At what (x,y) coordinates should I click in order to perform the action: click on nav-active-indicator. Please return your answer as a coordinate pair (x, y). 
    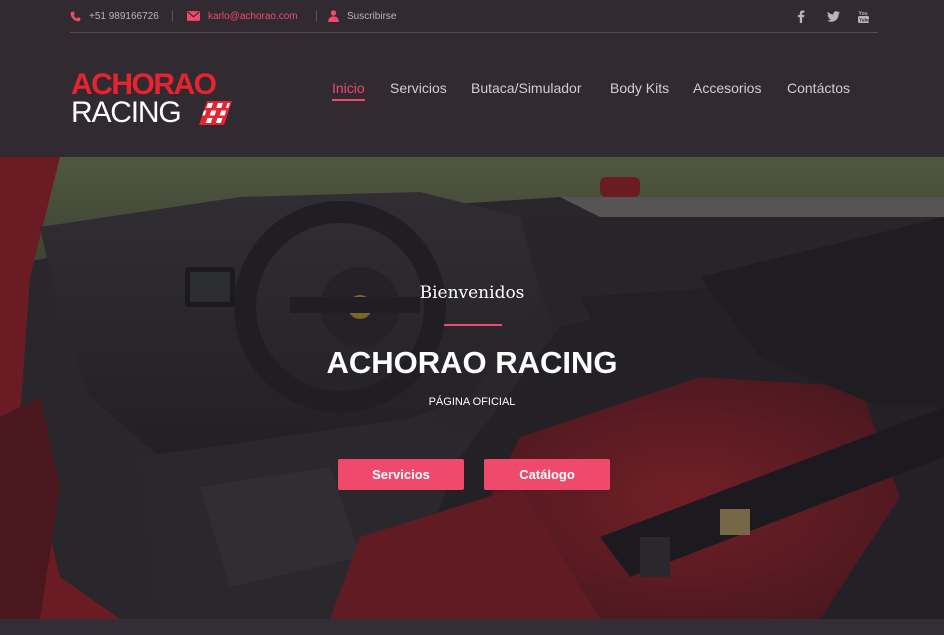
    Looking at the image, I should click on (348, 100).